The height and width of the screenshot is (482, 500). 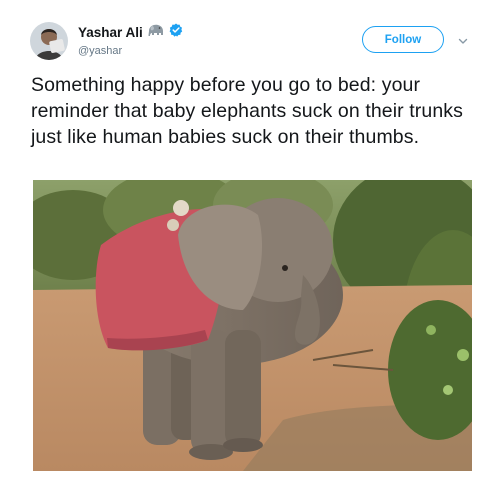 What do you see at coordinates (403, 39) in the screenshot?
I see `follow-button: Follow` at bounding box center [403, 39].